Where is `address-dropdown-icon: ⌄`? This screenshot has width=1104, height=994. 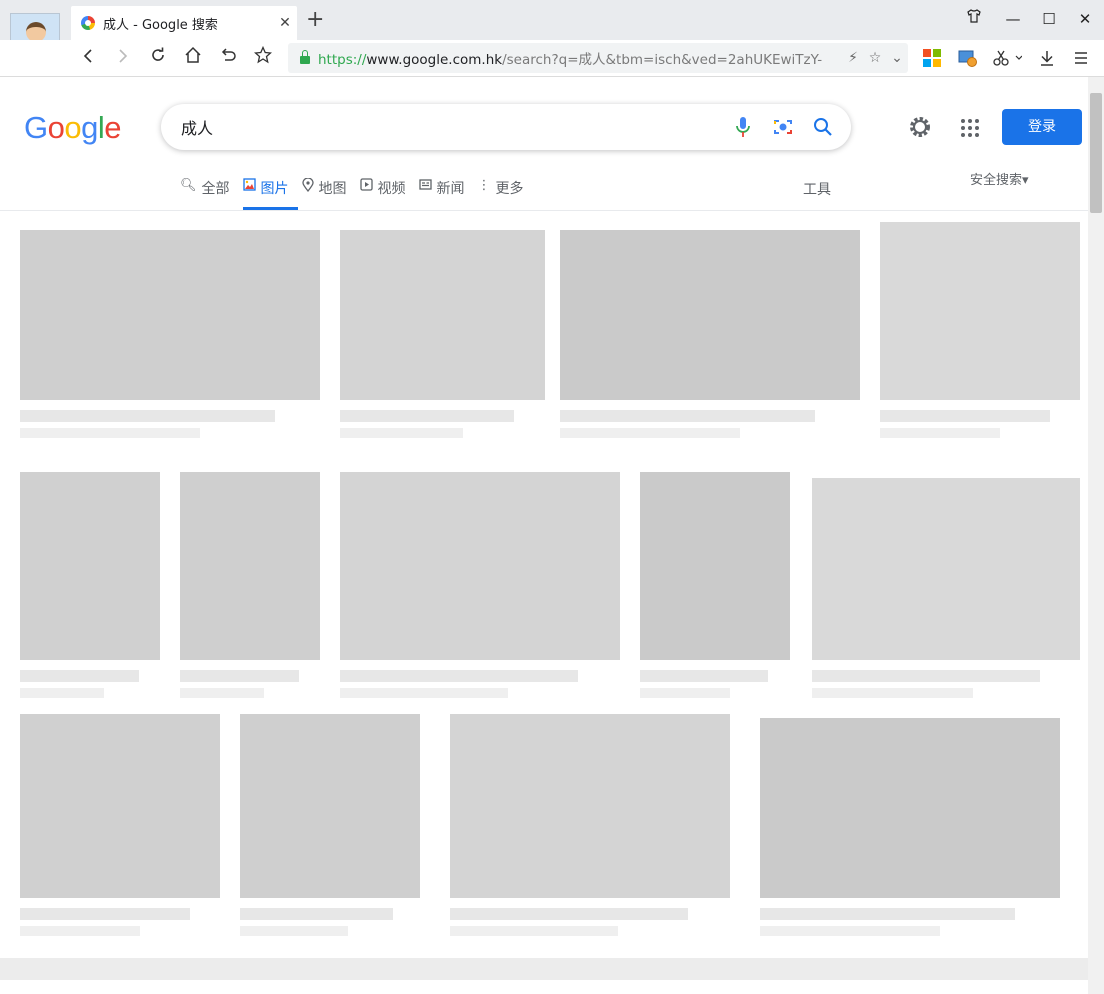 address-dropdown-icon: ⌄ is located at coordinates (897, 58).